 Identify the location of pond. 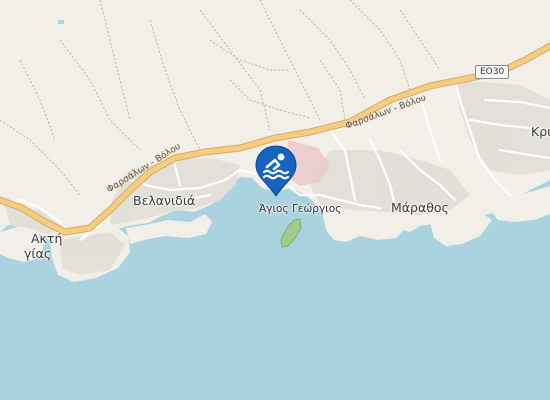
(61, 22).